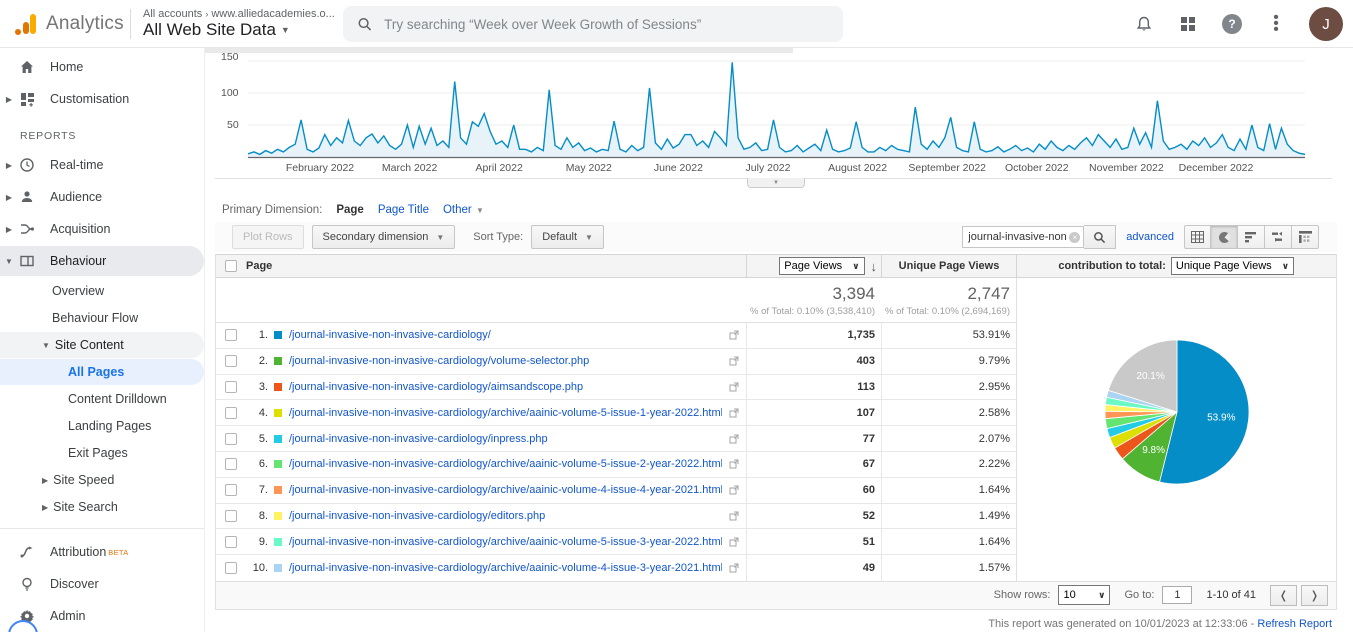  I want to click on dimension-page-title: Page Title, so click(403, 210).